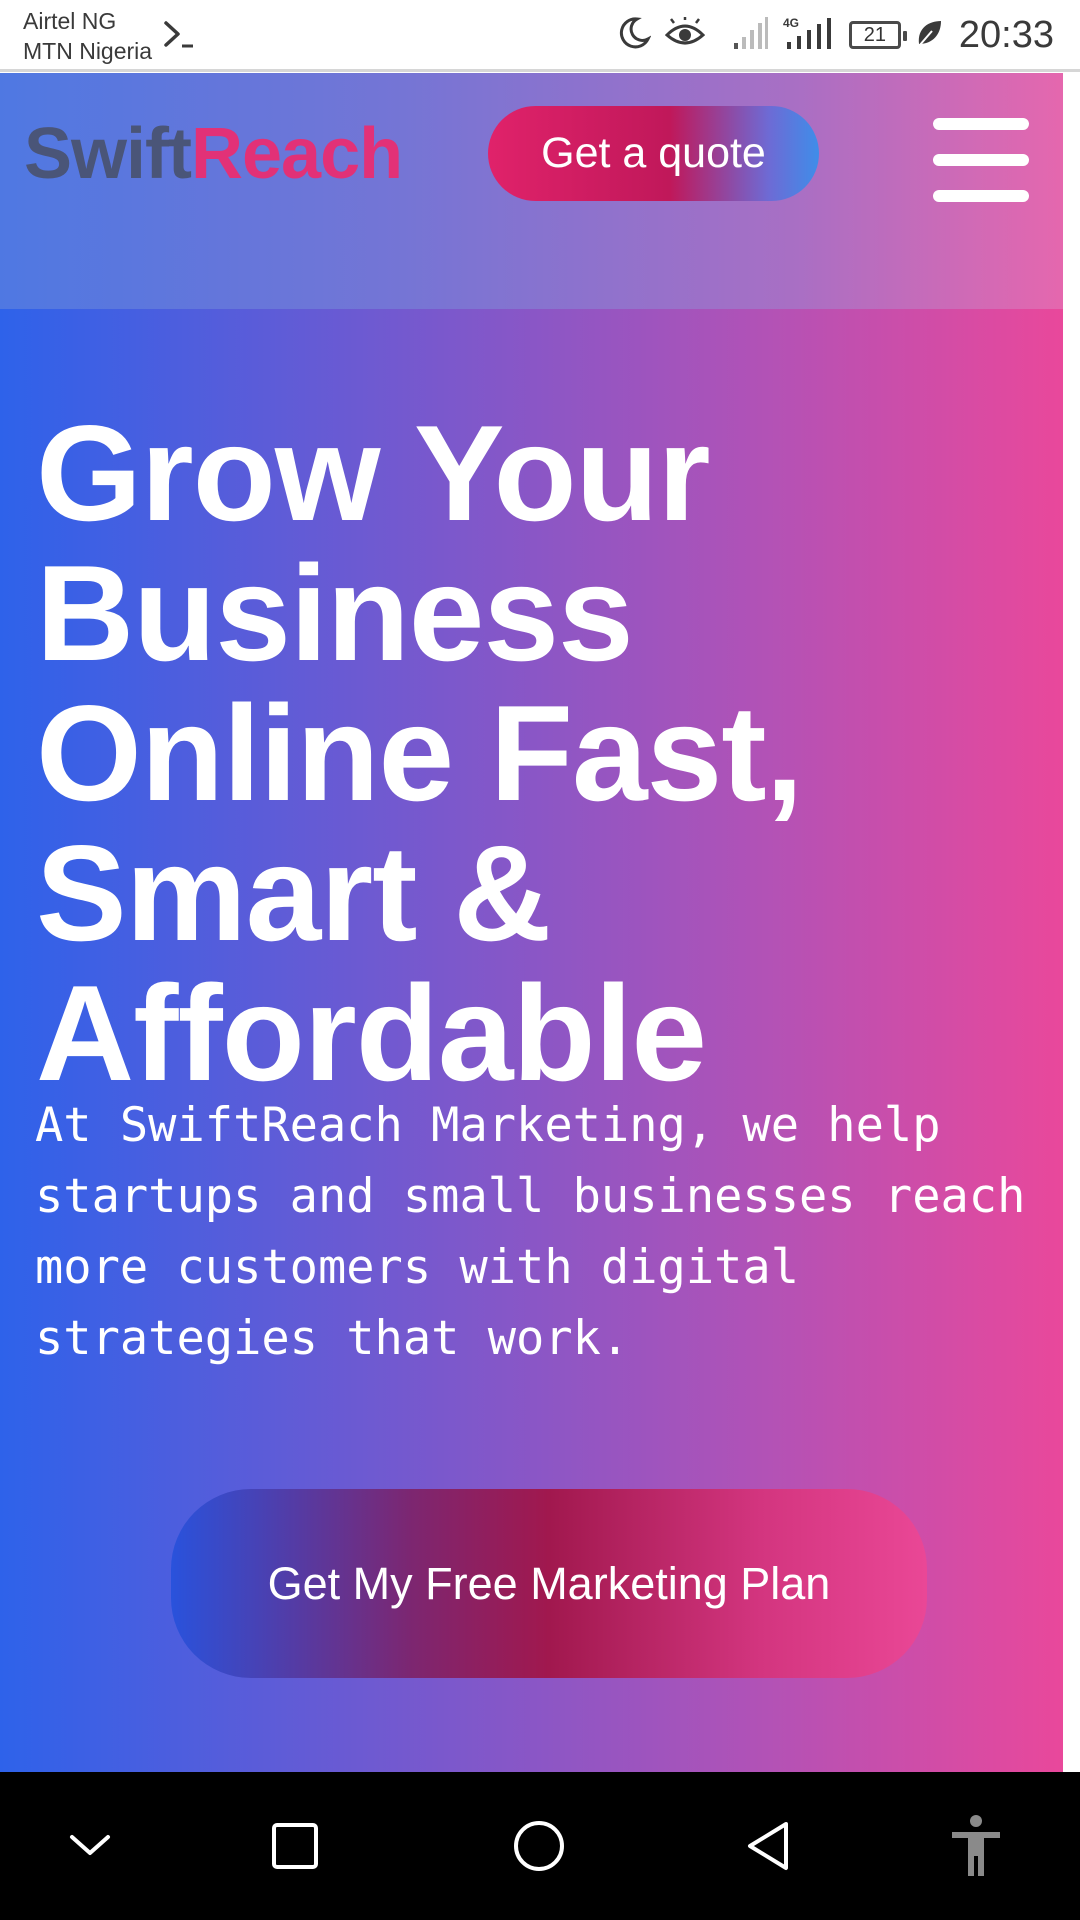 The image size is (1080, 1920). I want to click on moon-icon, so click(633, 35).